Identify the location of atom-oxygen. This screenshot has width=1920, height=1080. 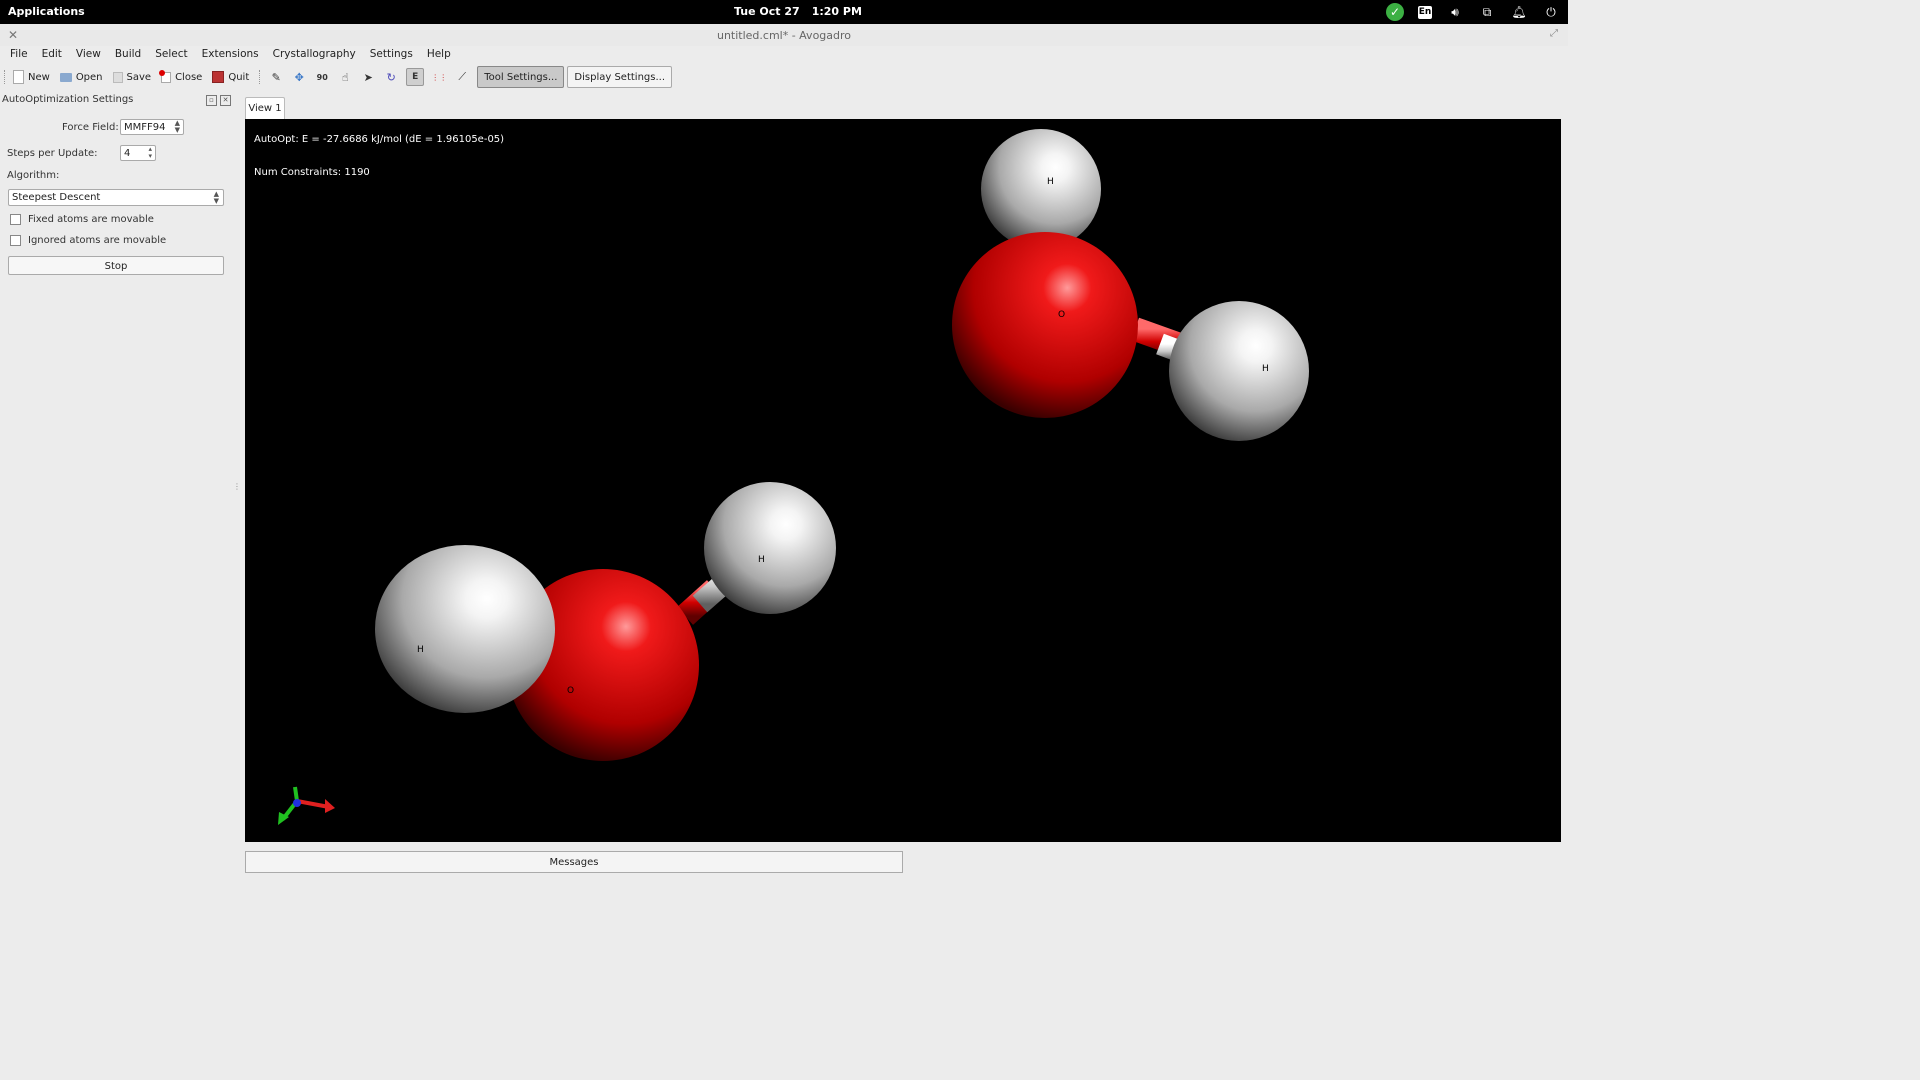
(1045, 325).